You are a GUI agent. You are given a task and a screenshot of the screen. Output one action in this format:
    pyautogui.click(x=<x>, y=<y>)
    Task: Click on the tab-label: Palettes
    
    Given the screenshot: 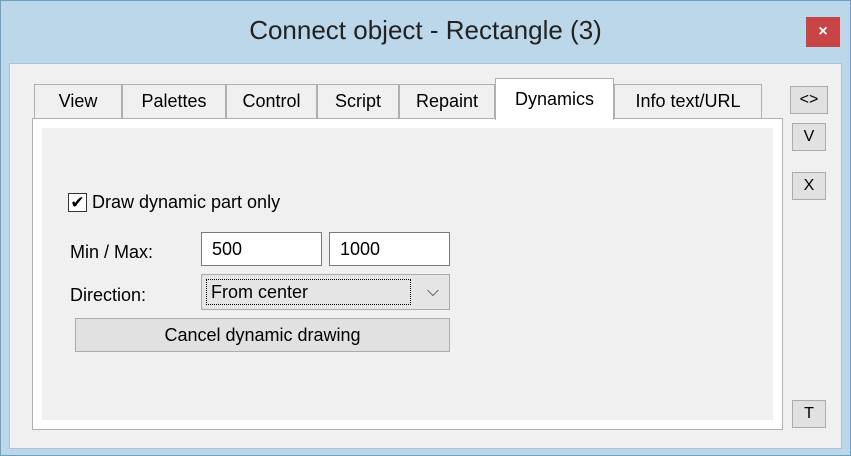 What is the action you would take?
    pyautogui.click(x=174, y=101)
    